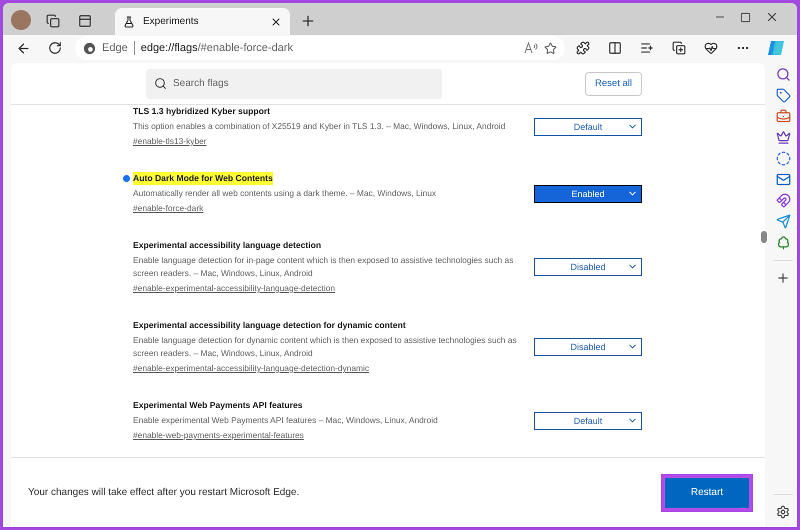 Image resolution: width=800 pixels, height=530 pixels. Describe the element at coordinates (783, 278) in the screenshot. I see `add-icon` at that location.